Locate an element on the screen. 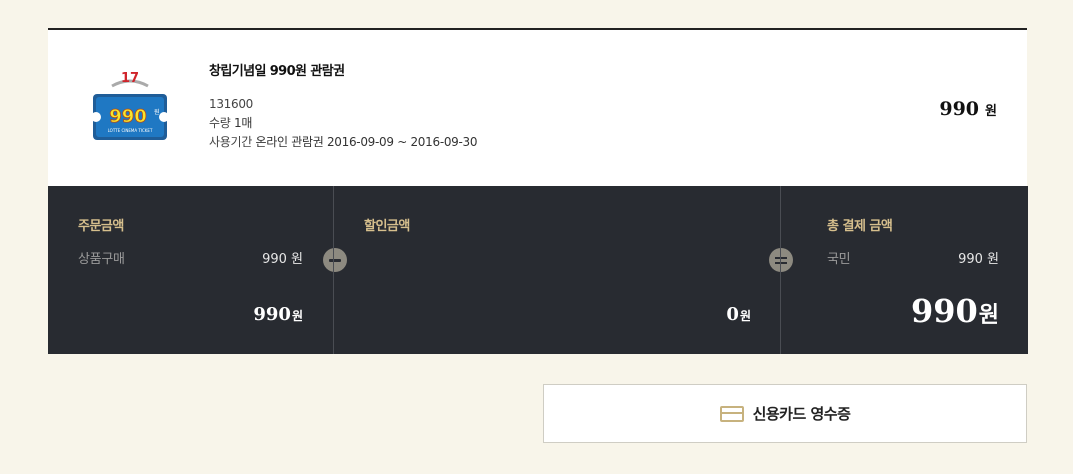 Image resolution: width=1073 pixels, height=474 pixels. card-payment-value: 990 원 is located at coordinates (978, 259).